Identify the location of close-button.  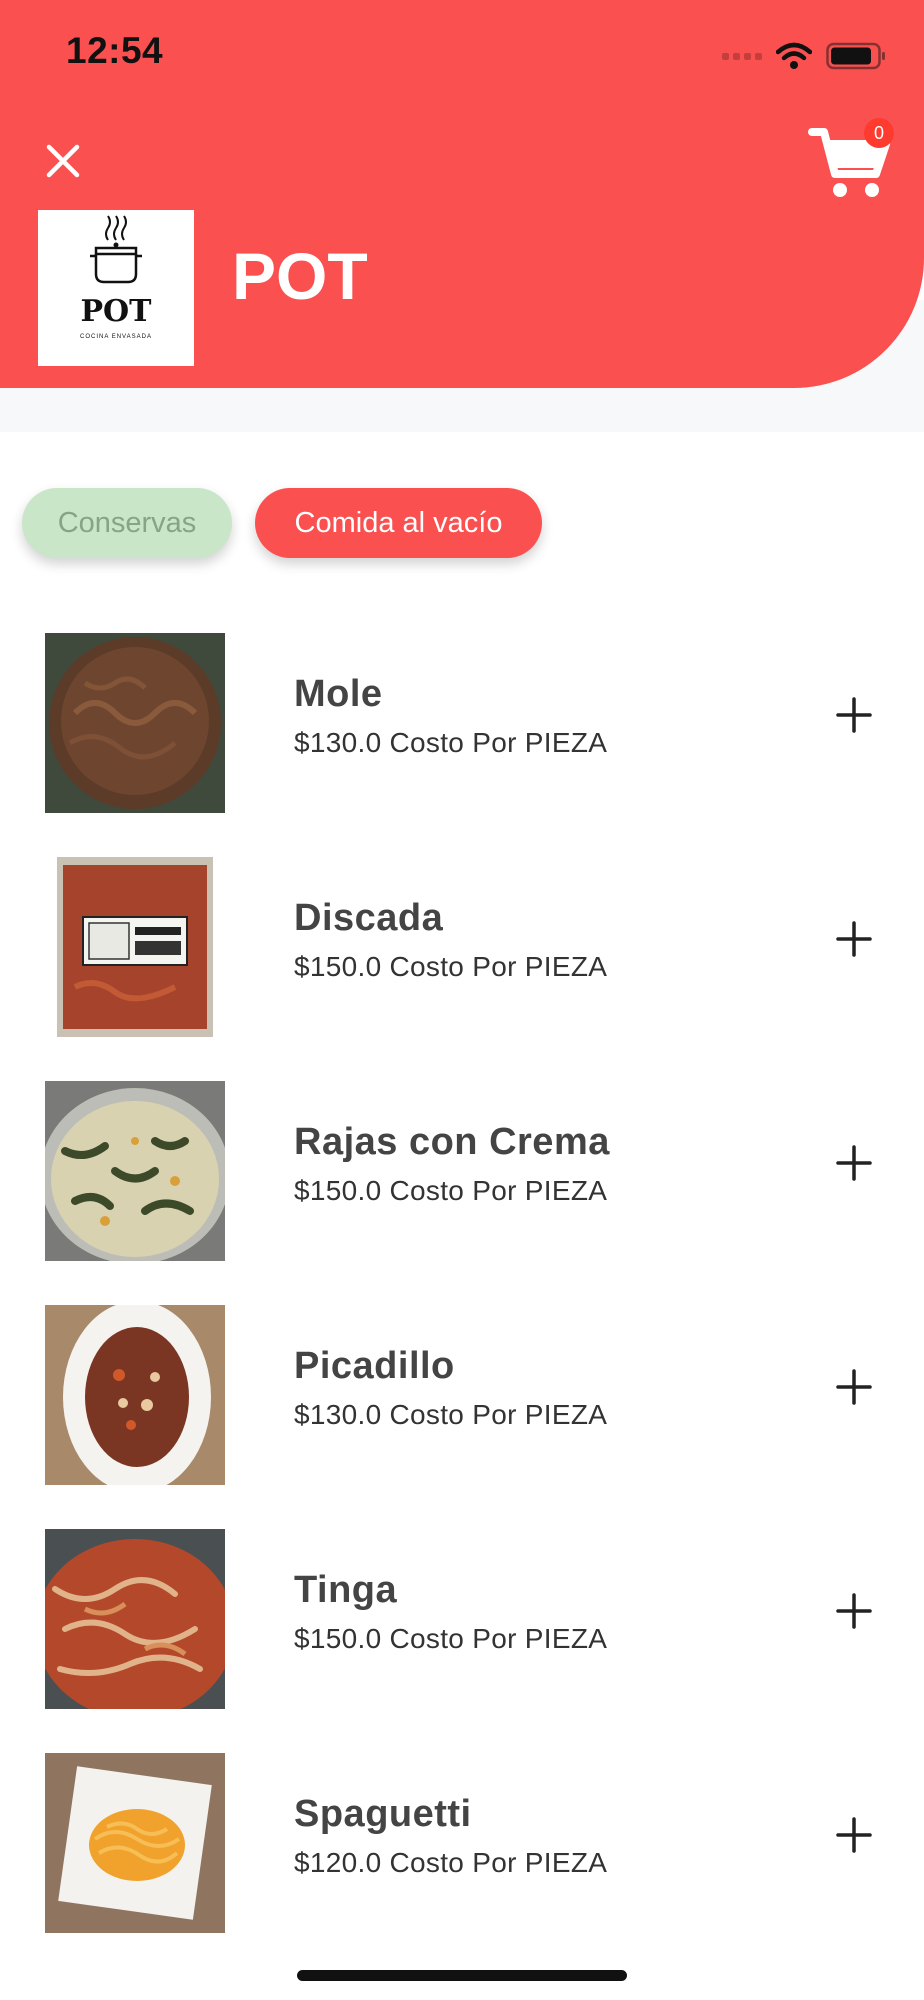
(63, 161).